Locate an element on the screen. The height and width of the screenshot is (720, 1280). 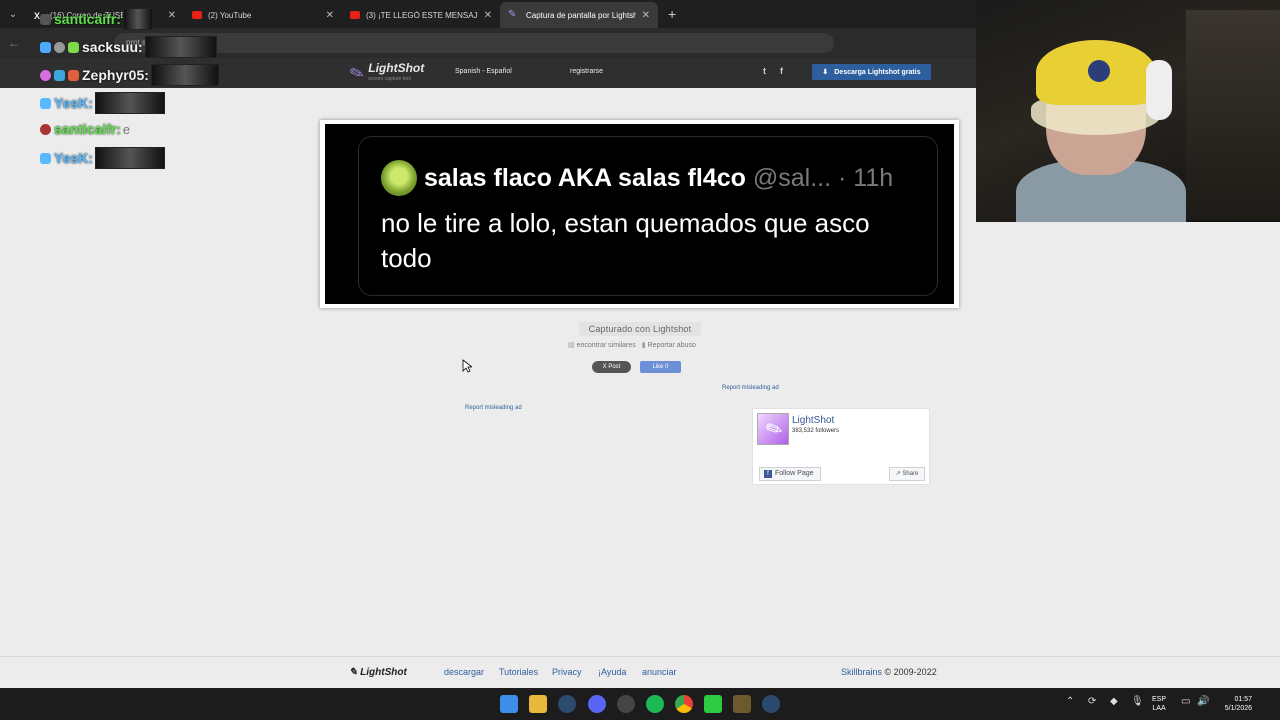
facebook-icon: f is located at coordinates (781, 71).